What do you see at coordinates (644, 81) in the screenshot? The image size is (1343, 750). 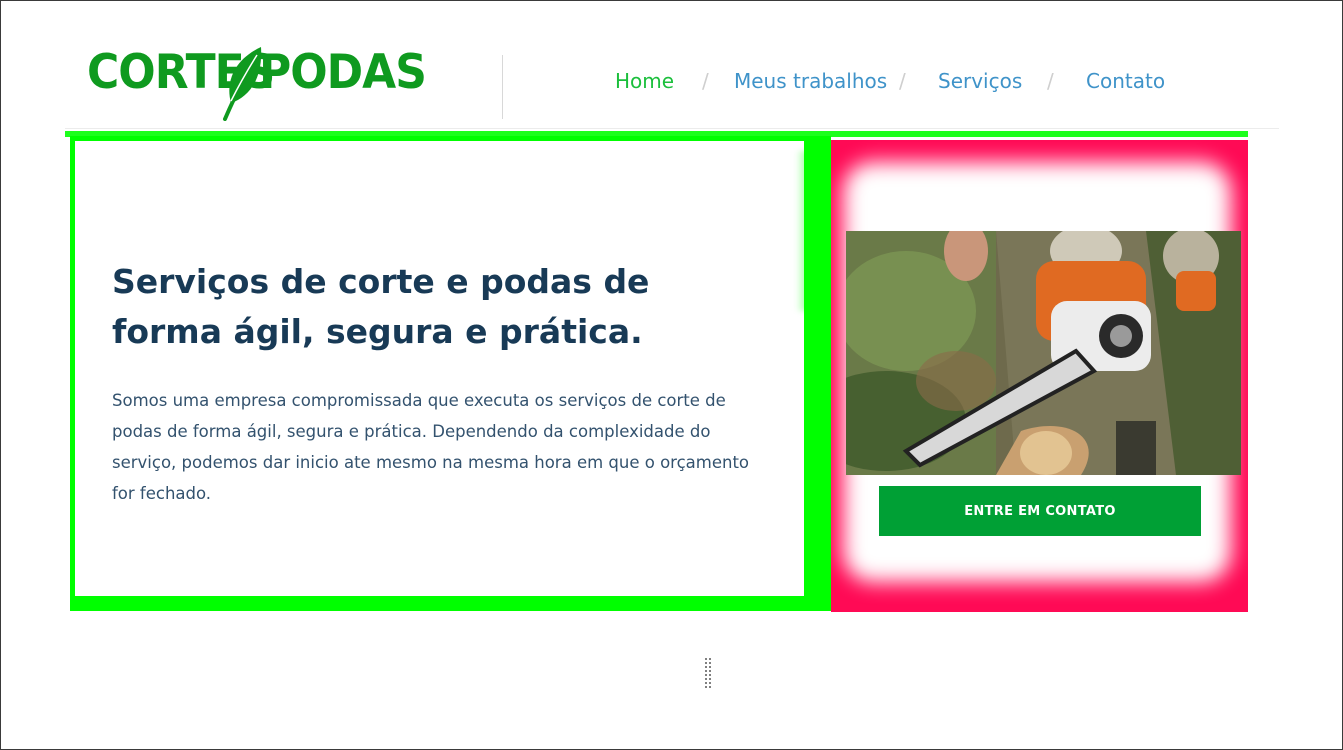 I see `nav-home: Home` at bounding box center [644, 81].